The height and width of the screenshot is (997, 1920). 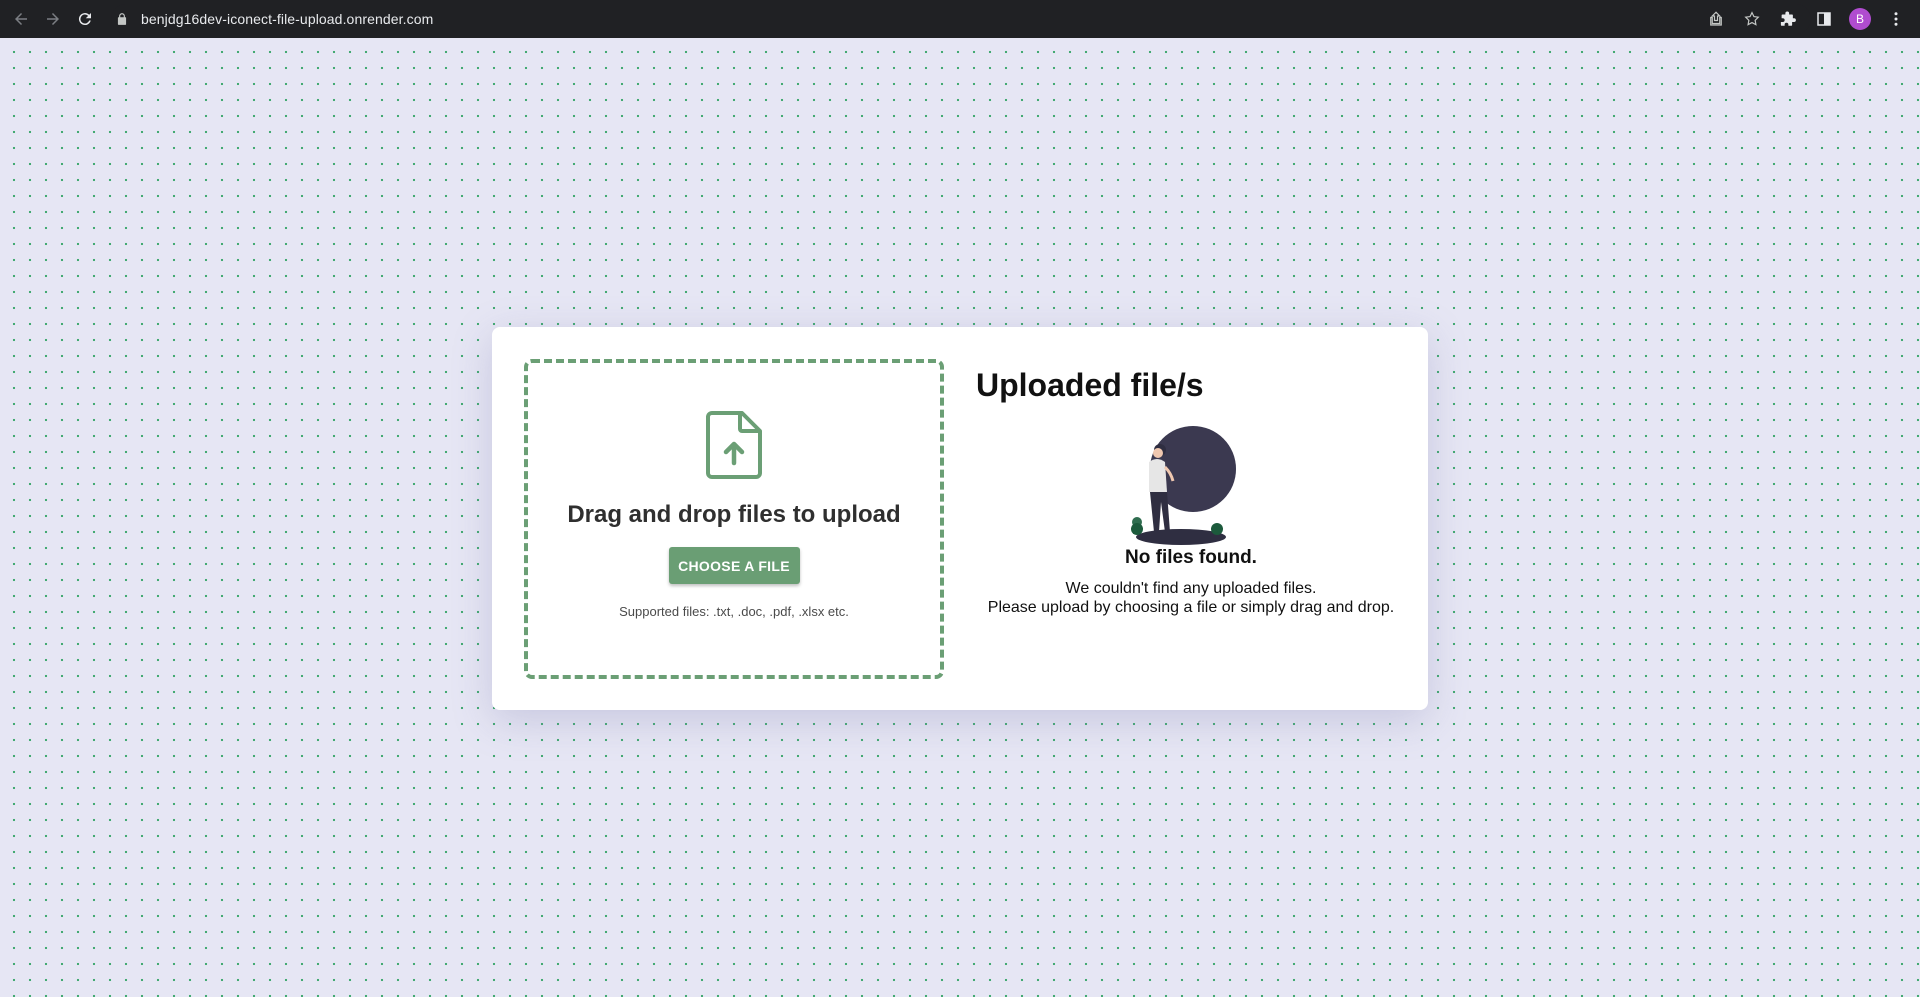 I want to click on avatar: B, so click(x=1860, y=19).